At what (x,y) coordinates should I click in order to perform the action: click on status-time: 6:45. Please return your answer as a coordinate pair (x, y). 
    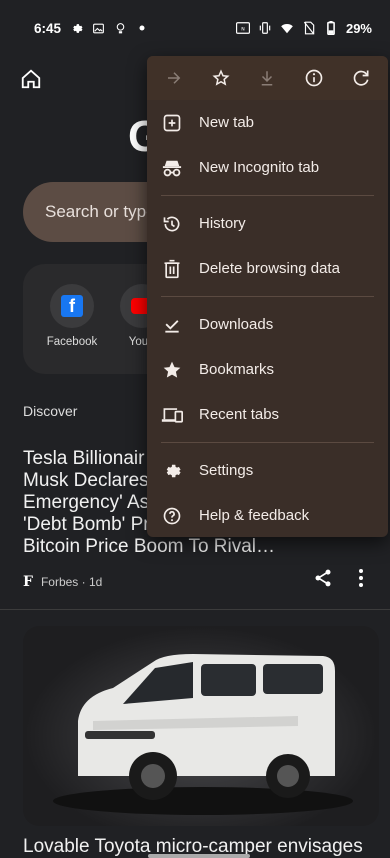
    Looking at the image, I should click on (48, 28).